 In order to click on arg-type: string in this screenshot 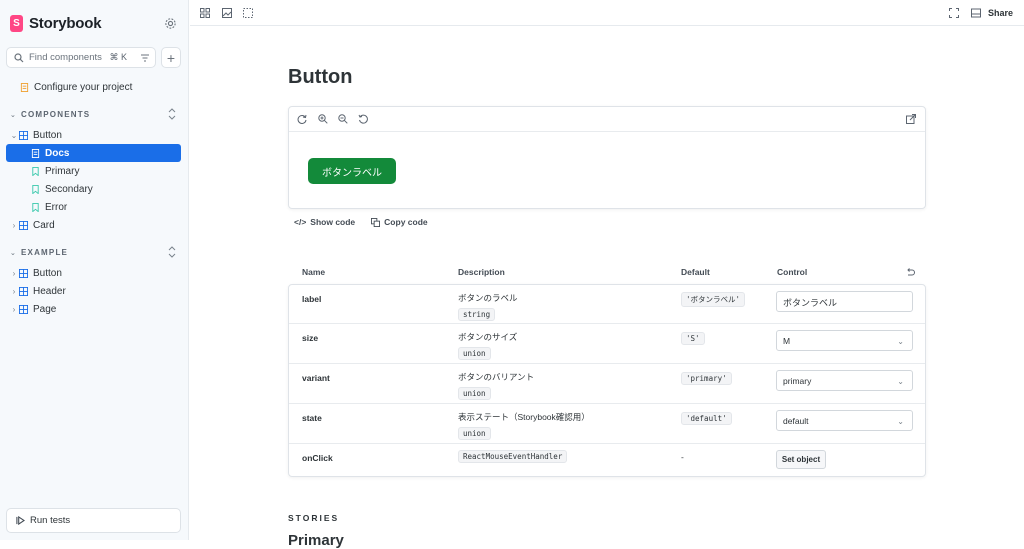, I will do `click(477, 314)`.